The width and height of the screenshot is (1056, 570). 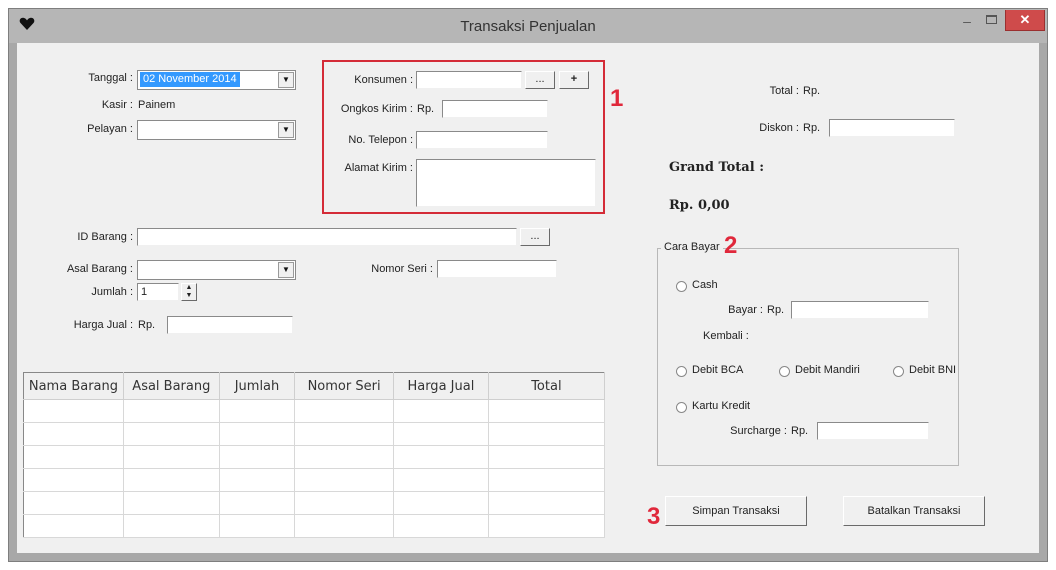 What do you see at coordinates (681, 286) in the screenshot?
I see `cash-radio` at bounding box center [681, 286].